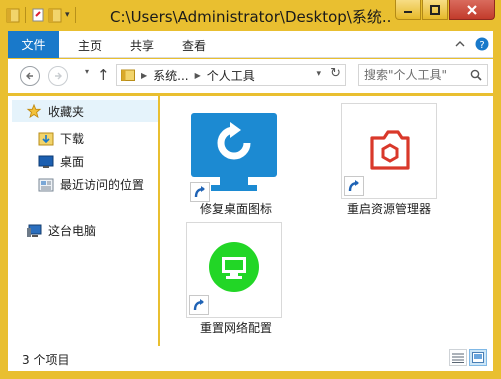 The height and width of the screenshot is (379, 501). I want to click on status-bar: 3 个项目, so click(250, 358).